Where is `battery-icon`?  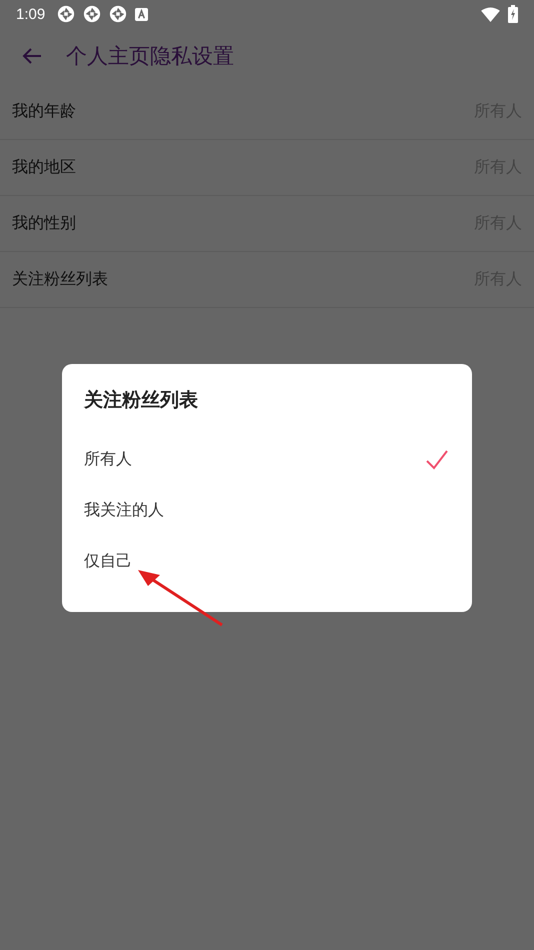
battery-icon is located at coordinates (513, 14).